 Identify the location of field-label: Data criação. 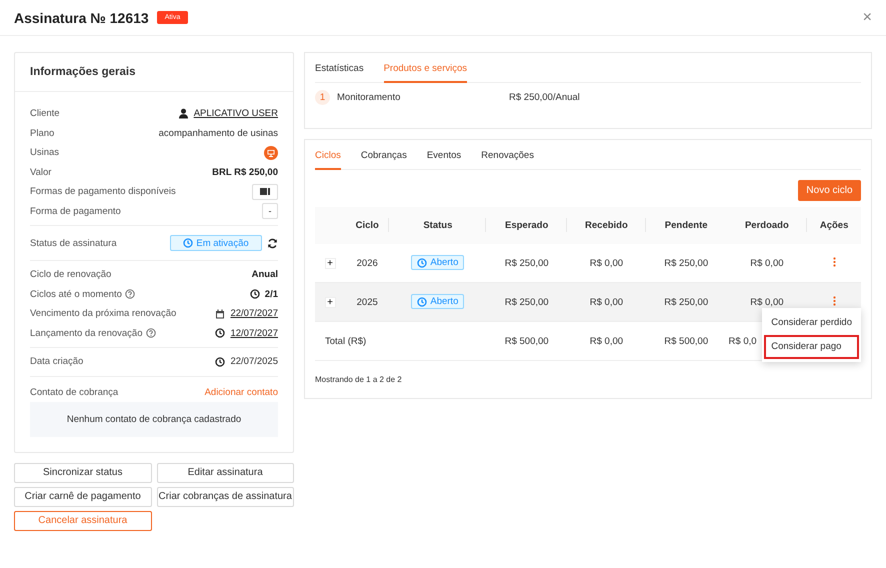
(57, 362).